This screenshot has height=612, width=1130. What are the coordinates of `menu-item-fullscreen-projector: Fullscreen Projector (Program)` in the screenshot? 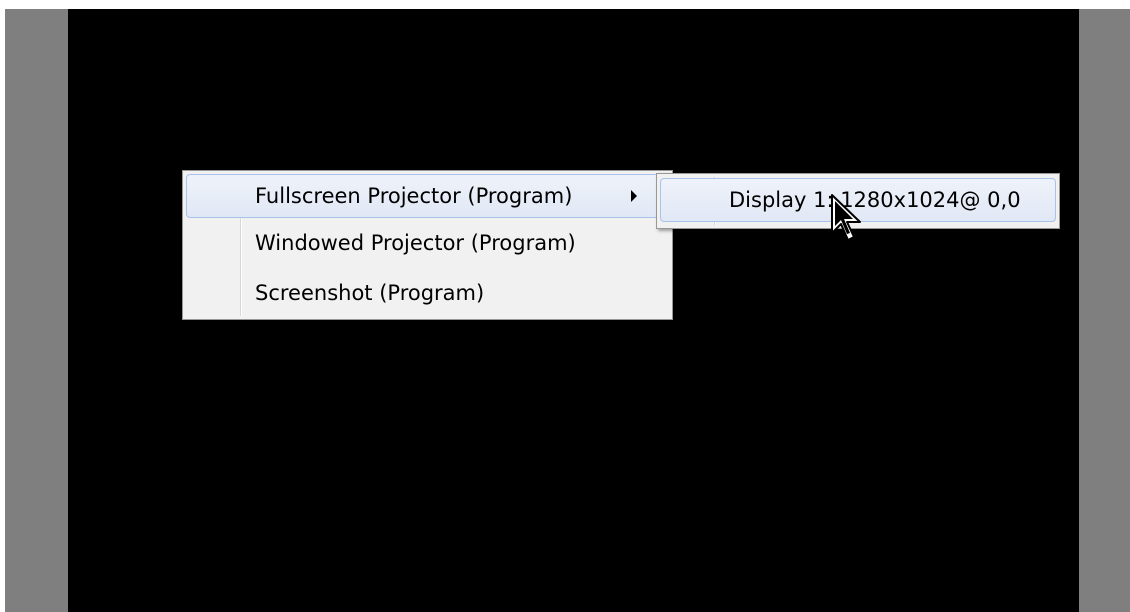 It's located at (427, 196).